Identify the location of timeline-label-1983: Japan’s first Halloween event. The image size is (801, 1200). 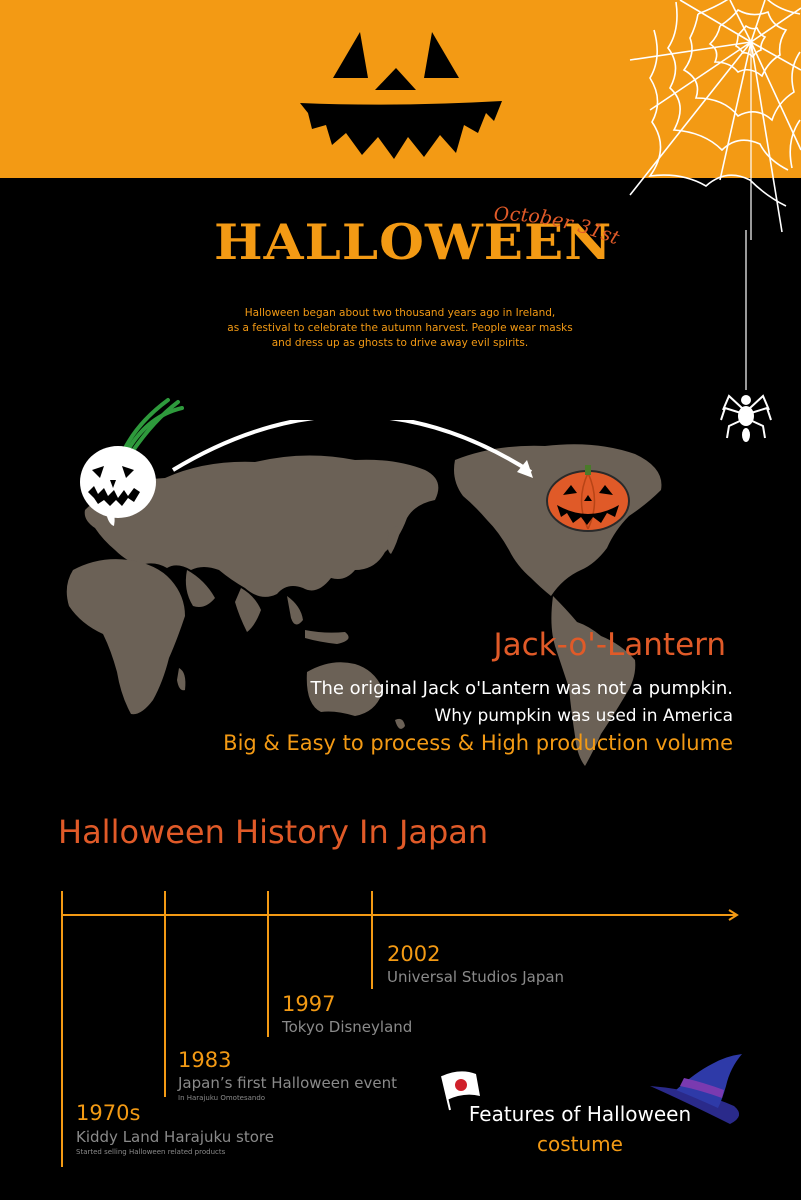
(287, 1083).